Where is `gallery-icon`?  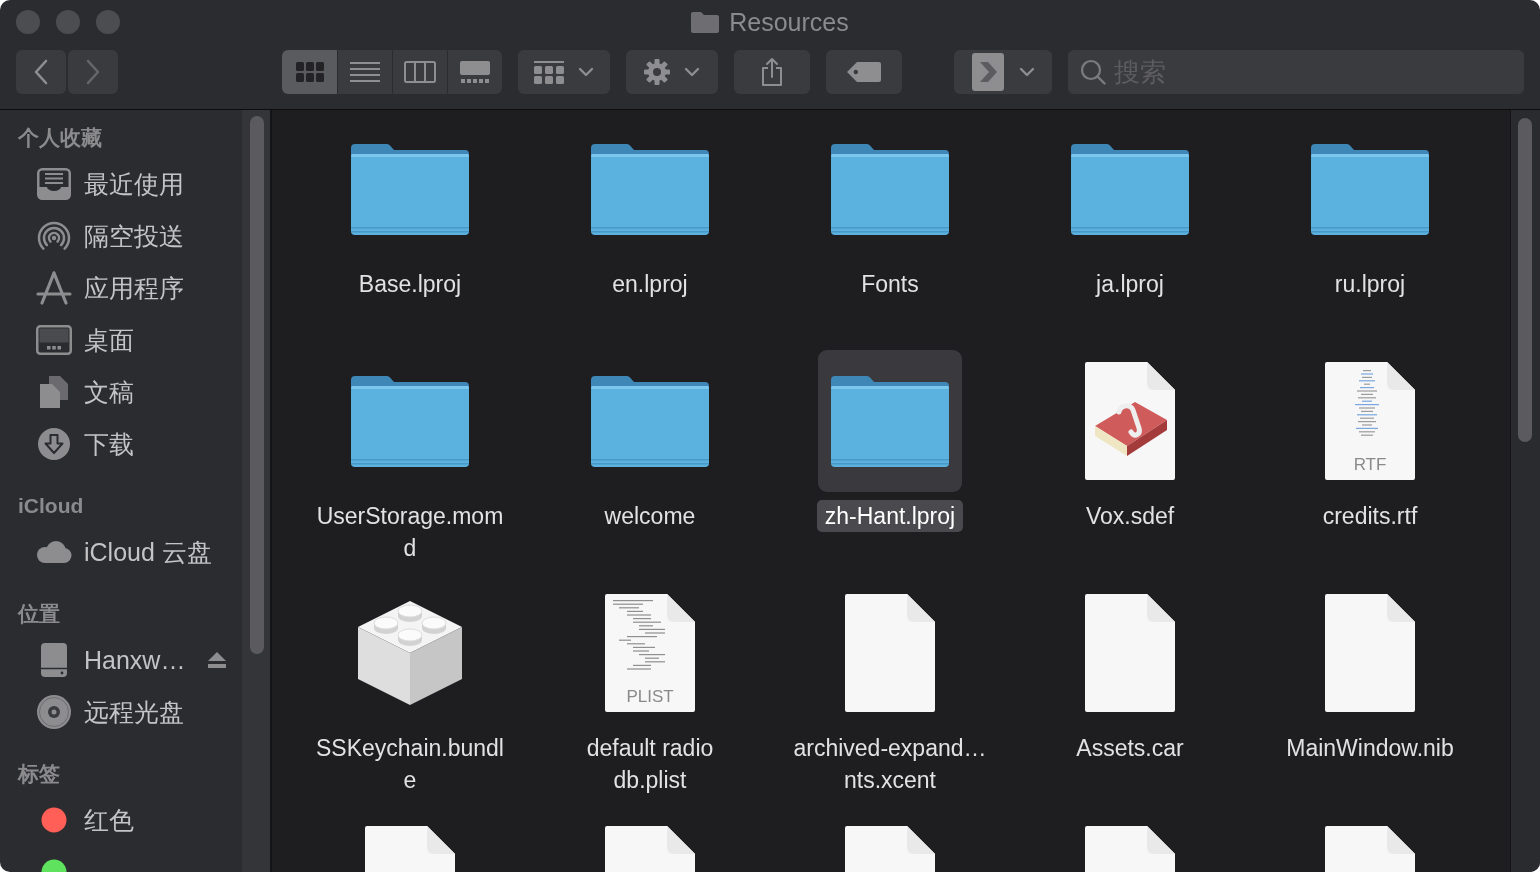
gallery-icon is located at coordinates (475, 72).